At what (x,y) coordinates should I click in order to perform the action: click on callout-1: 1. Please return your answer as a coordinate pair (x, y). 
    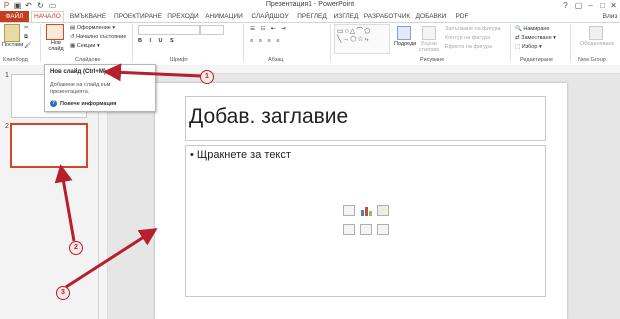
    Looking at the image, I should click on (207, 77).